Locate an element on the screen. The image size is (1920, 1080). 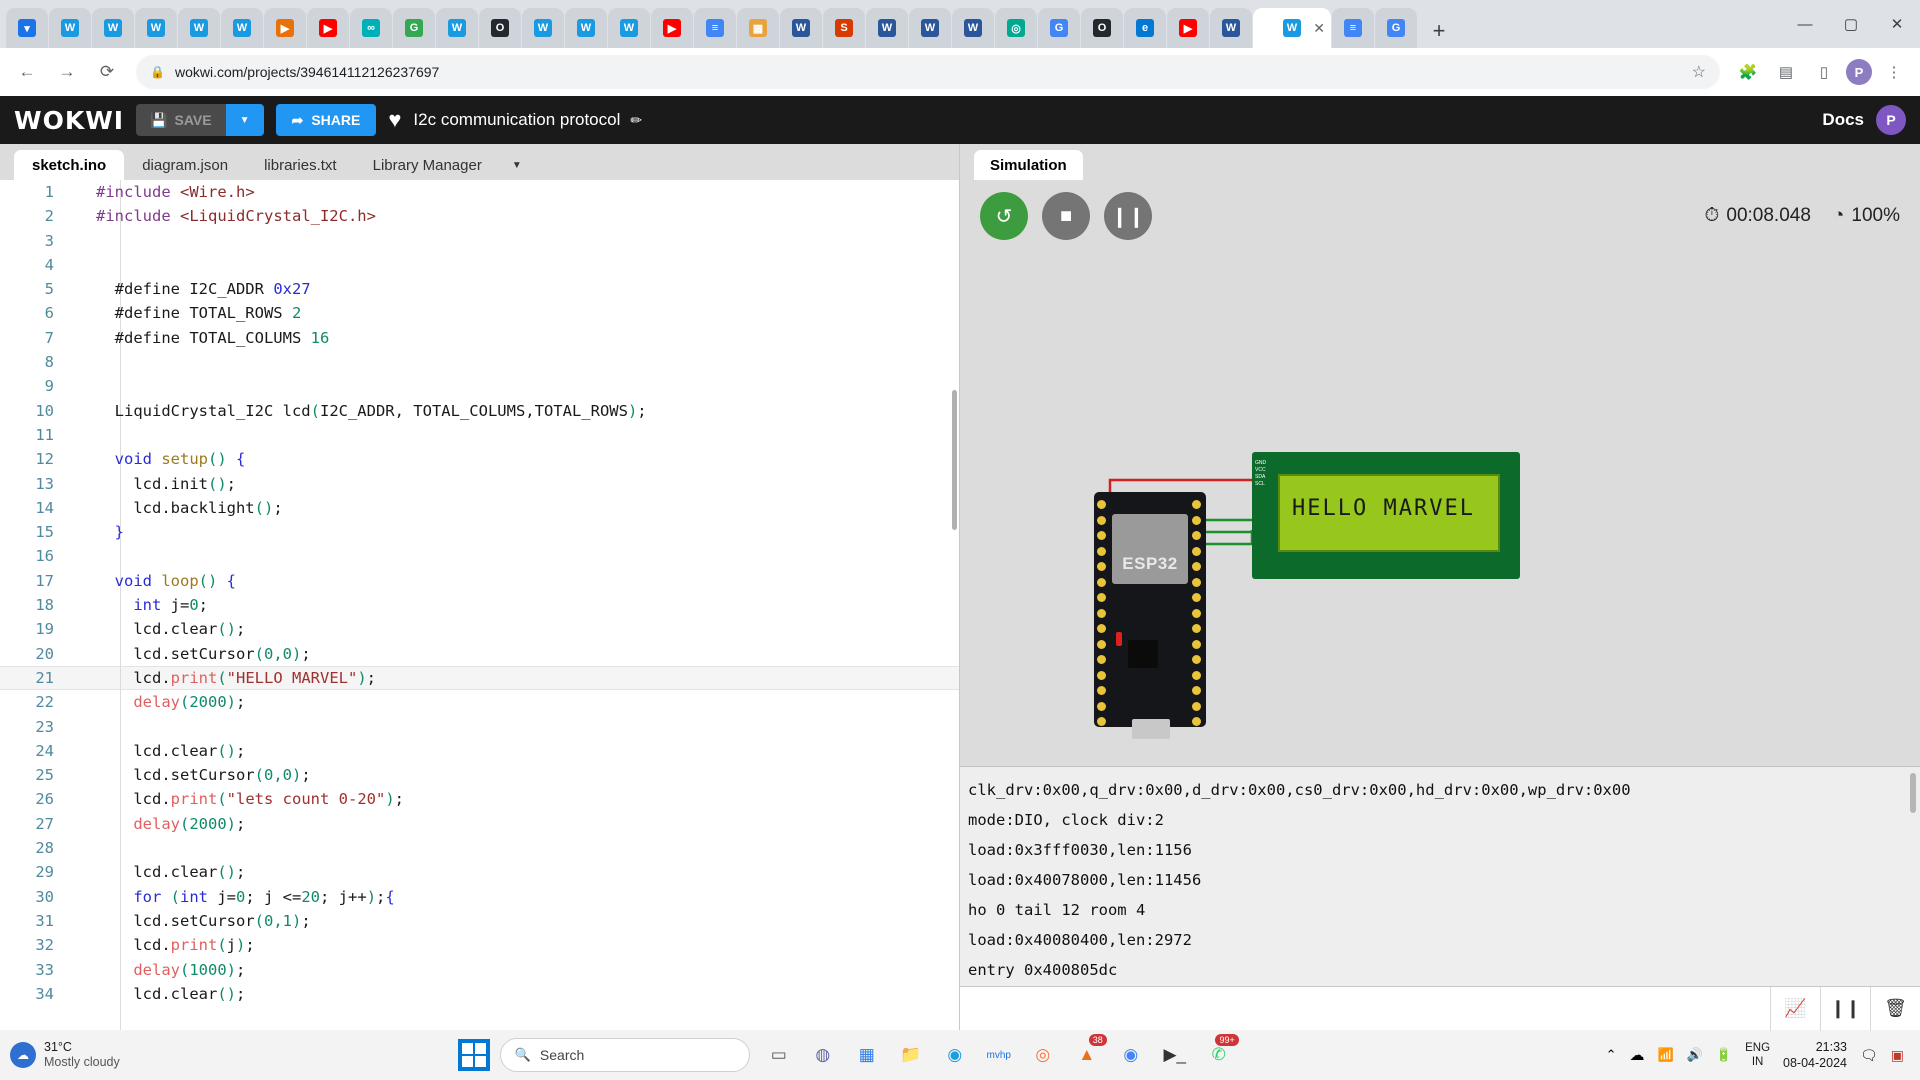
extensions-icon: 🧩 is located at coordinates (1748, 72).